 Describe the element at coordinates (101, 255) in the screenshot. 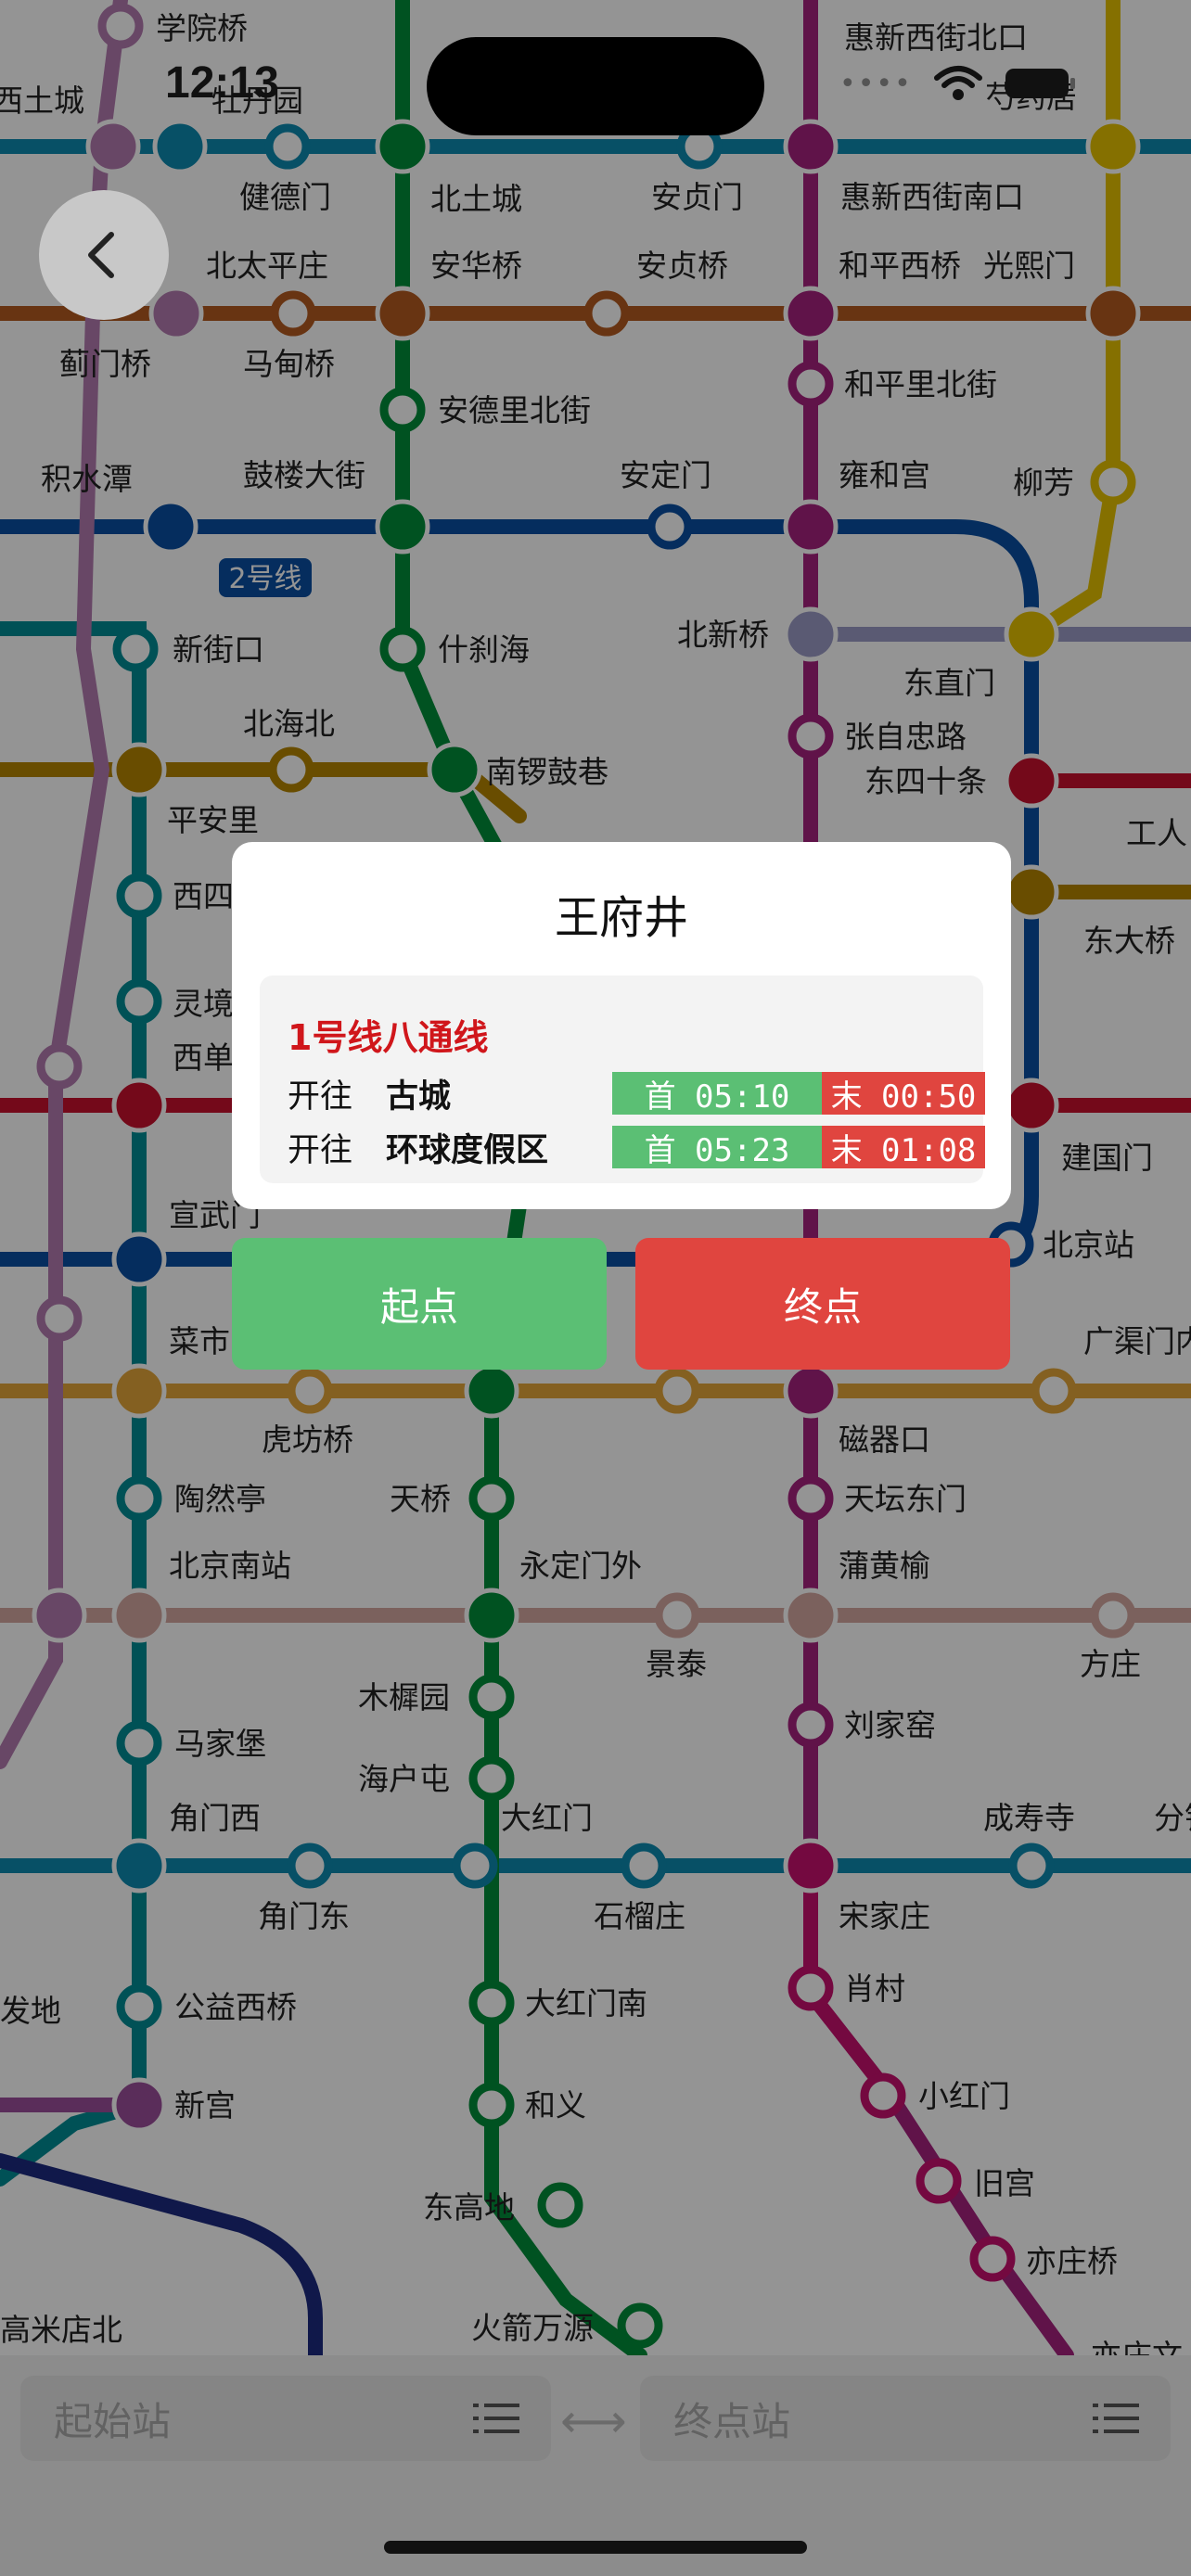

I see `chevron-left-icon` at that location.